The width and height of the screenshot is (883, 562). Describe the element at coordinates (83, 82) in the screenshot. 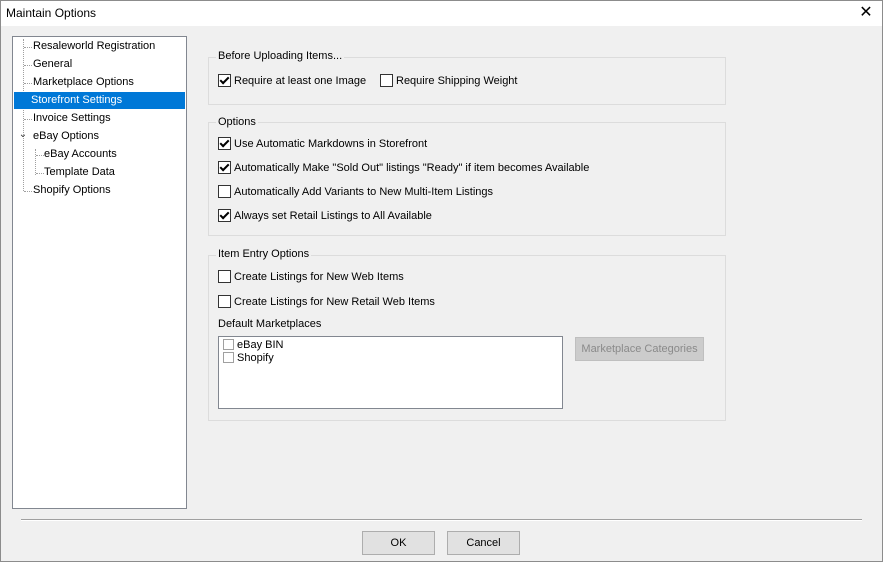

I see `tree-item-marketplace-options: Marketplace Options` at that location.